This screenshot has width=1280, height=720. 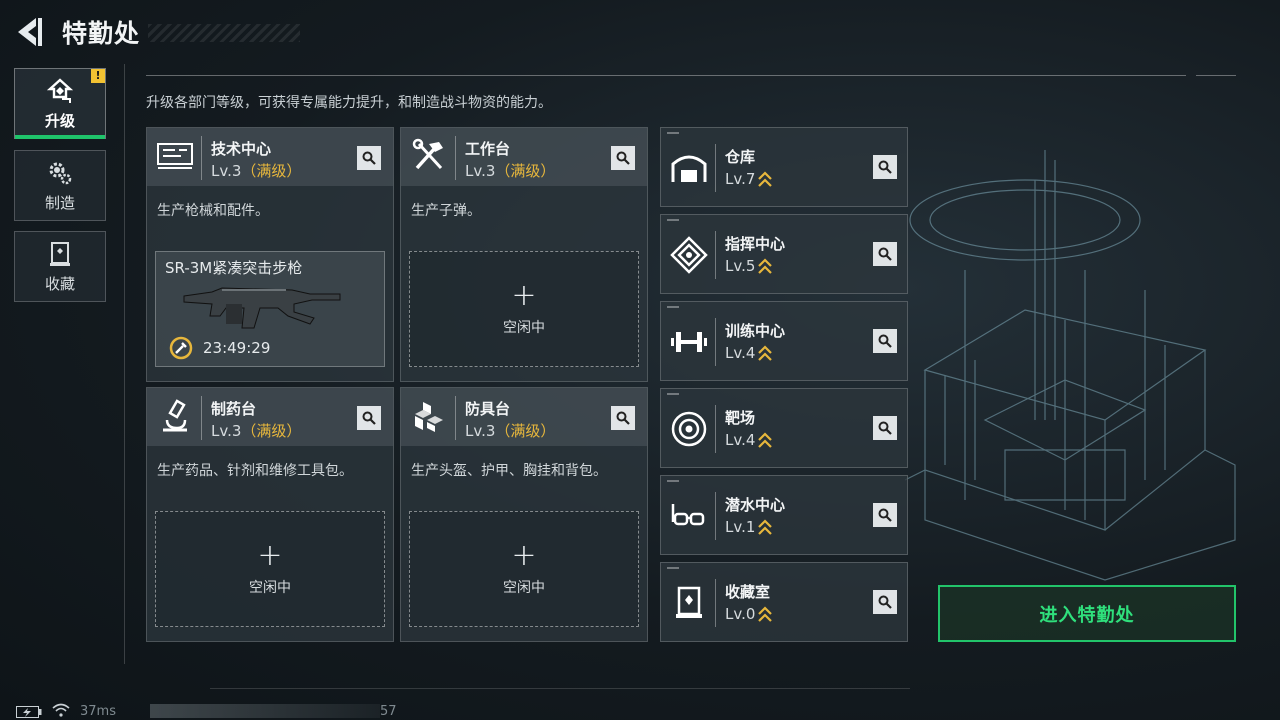 What do you see at coordinates (181, 348) in the screenshot?
I see `wrench-timer-icon` at bounding box center [181, 348].